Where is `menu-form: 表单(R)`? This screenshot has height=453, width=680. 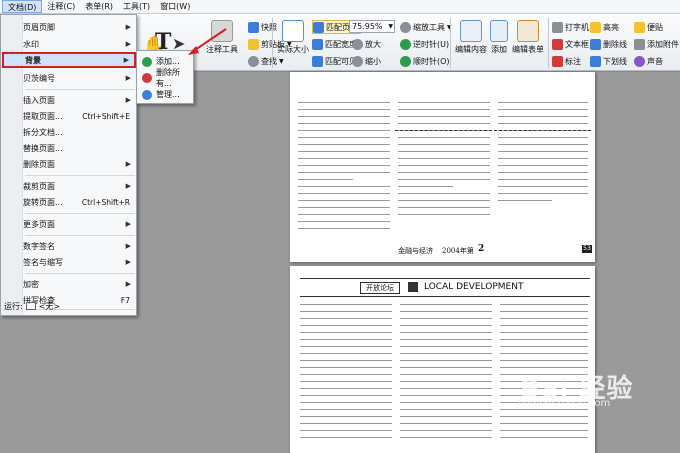 menu-form: 表单(R) is located at coordinates (99, 6).